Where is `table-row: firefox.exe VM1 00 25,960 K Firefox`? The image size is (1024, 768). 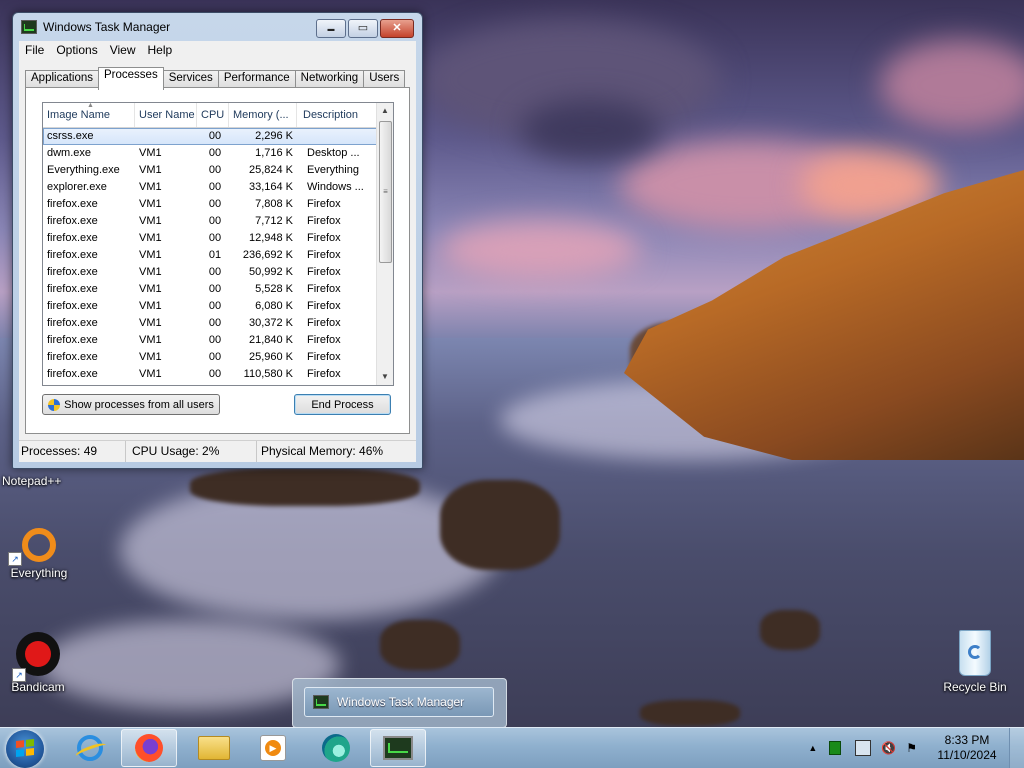
table-row: firefox.exe VM1 00 25,960 K Firefox is located at coordinates (210, 357).